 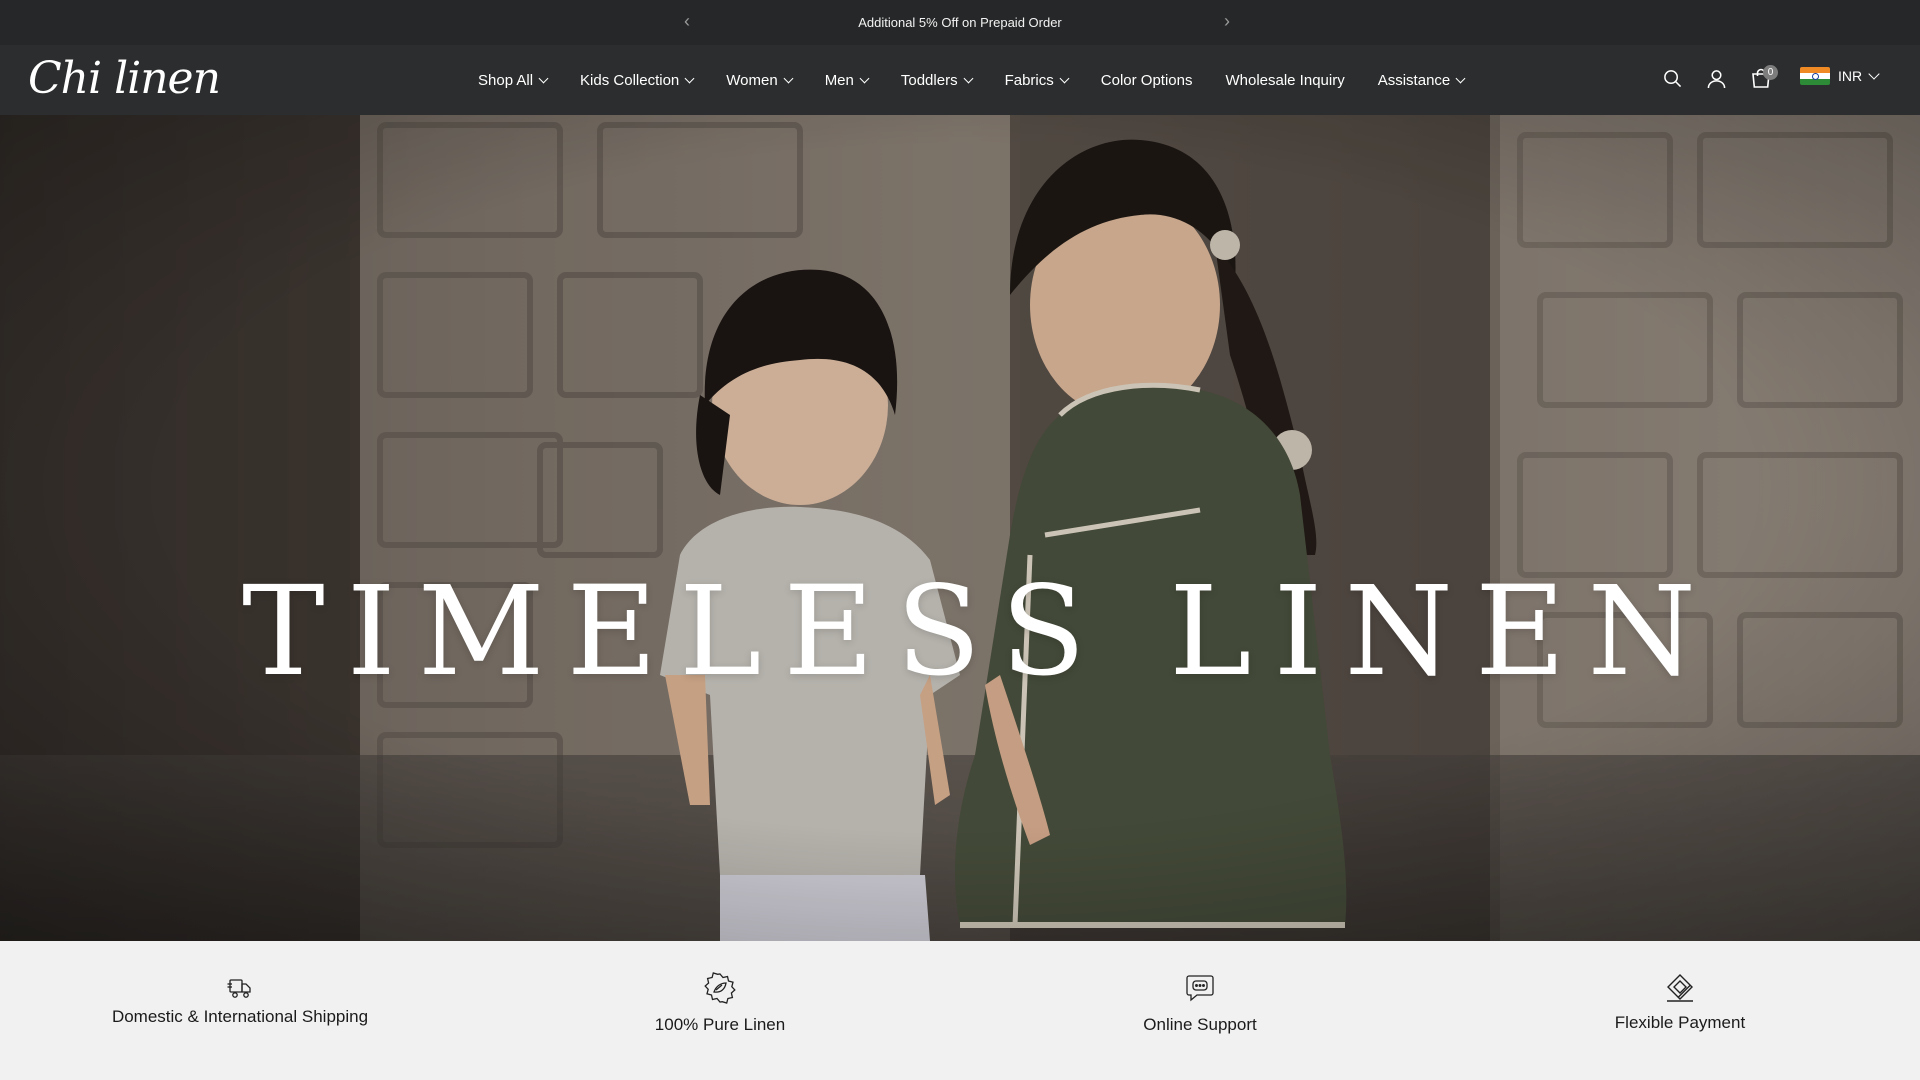 I want to click on nav-label: Assistance, so click(x=1414, y=80).